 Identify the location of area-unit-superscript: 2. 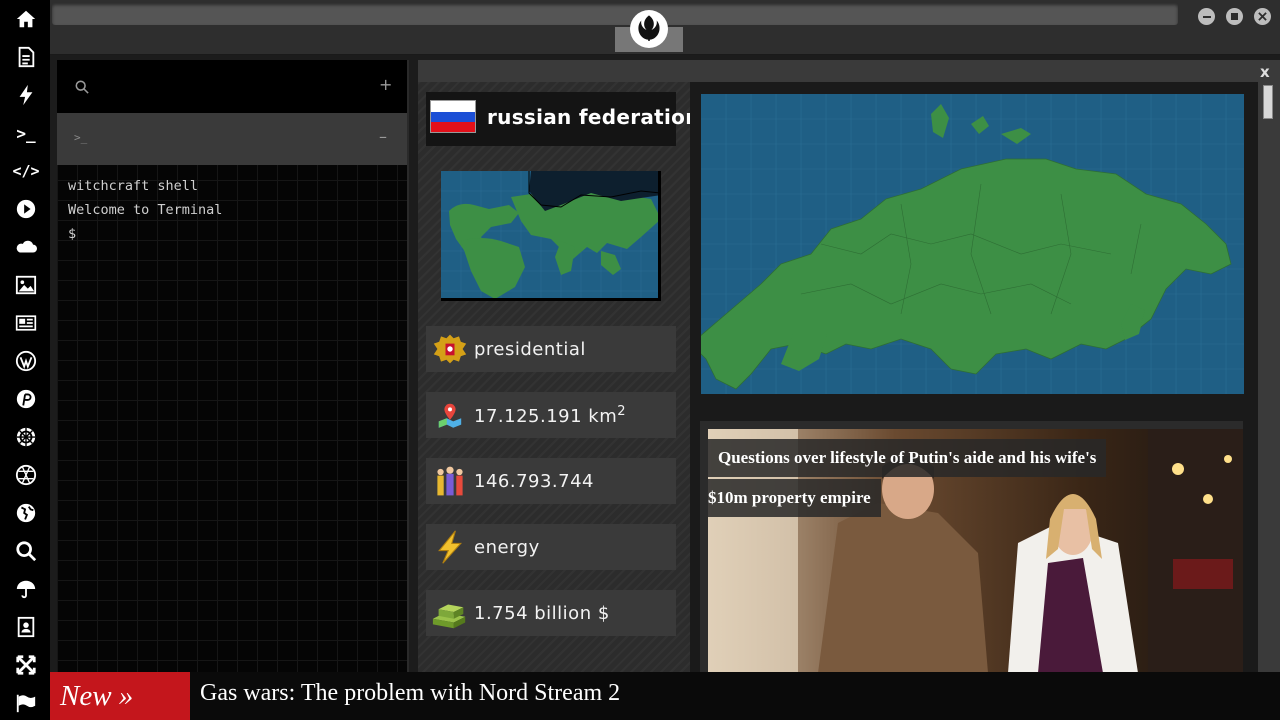
(622, 411).